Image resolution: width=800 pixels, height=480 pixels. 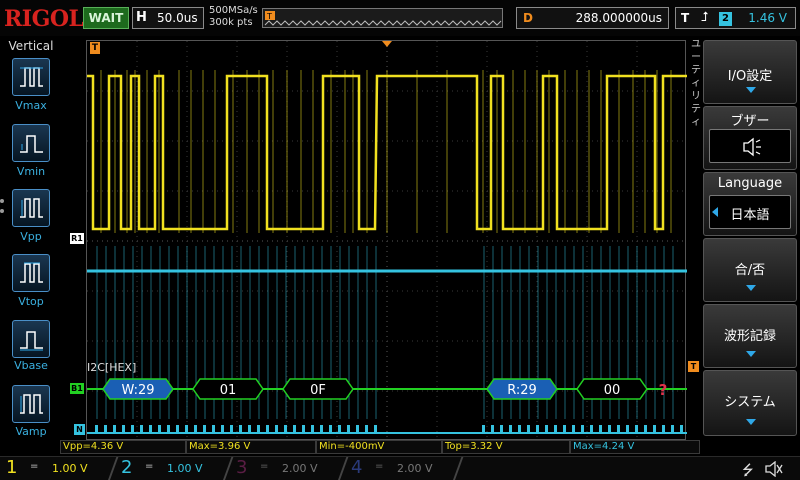 I want to click on memory-waveform-icon: T, so click(x=383, y=18).